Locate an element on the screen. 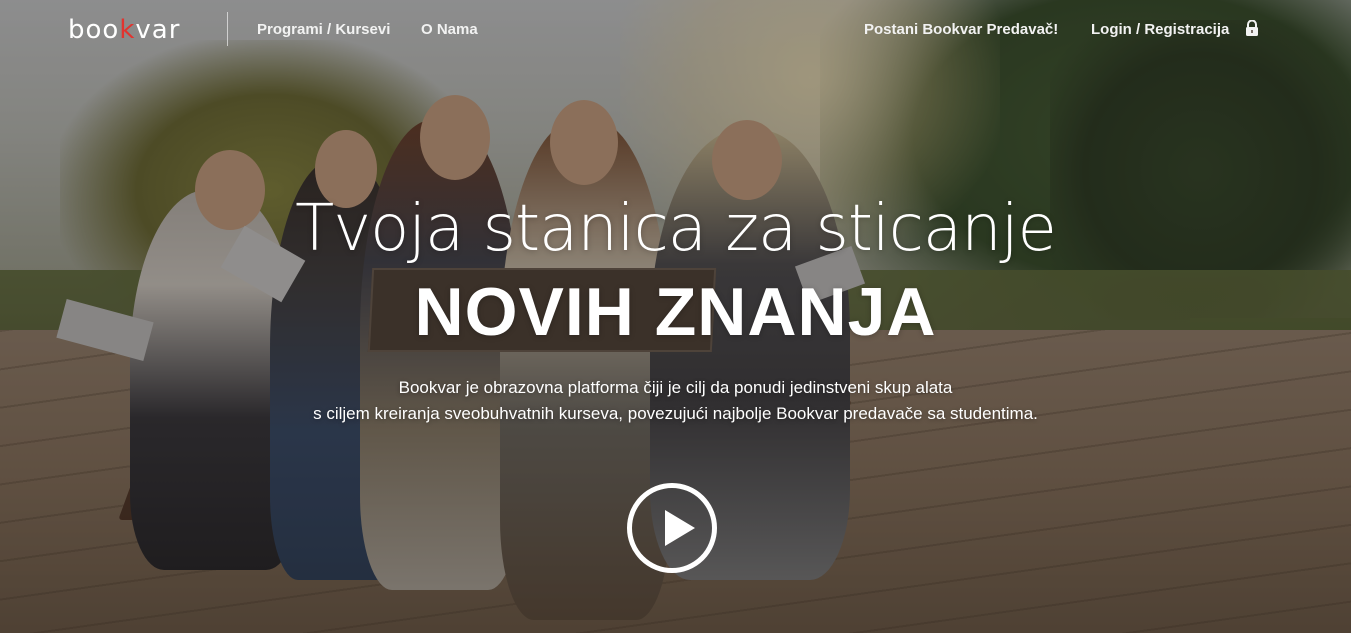 Image resolution: width=1351 pixels, height=633 pixels. hero-title-emphasis: NOVIH ZNANJA is located at coordinates (675, 312).